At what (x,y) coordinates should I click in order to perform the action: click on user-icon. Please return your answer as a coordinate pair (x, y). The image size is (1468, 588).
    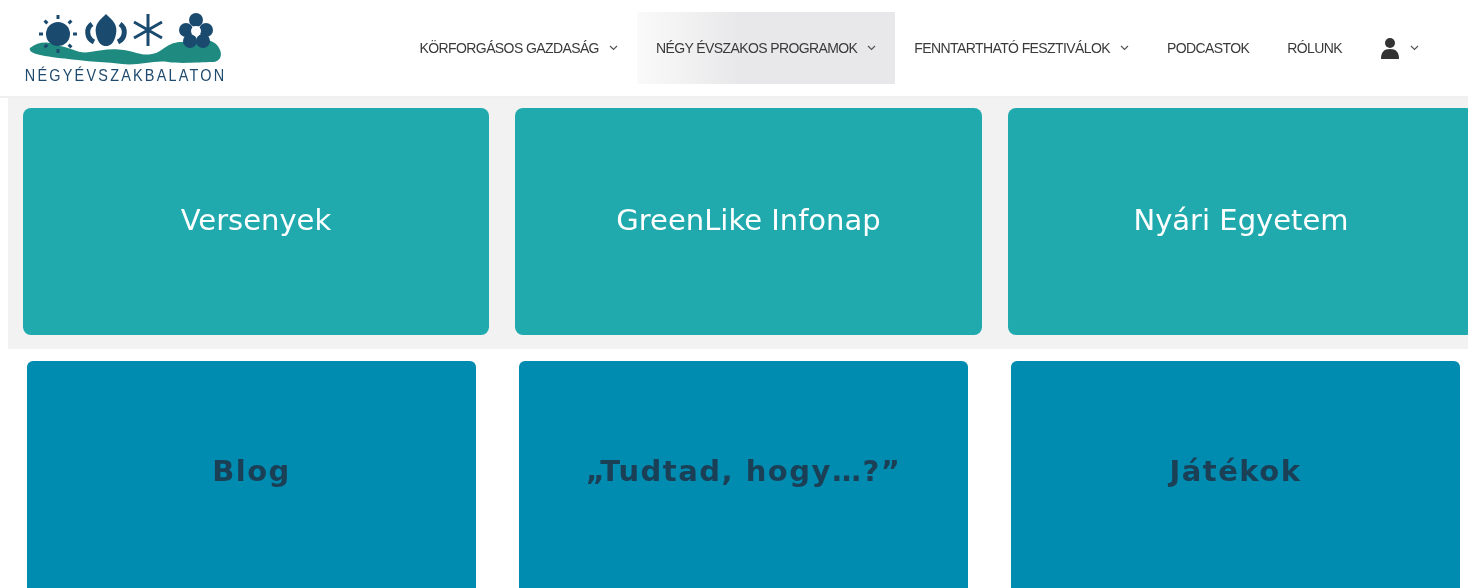
    Looking at the image, I should click on (1390, 48).